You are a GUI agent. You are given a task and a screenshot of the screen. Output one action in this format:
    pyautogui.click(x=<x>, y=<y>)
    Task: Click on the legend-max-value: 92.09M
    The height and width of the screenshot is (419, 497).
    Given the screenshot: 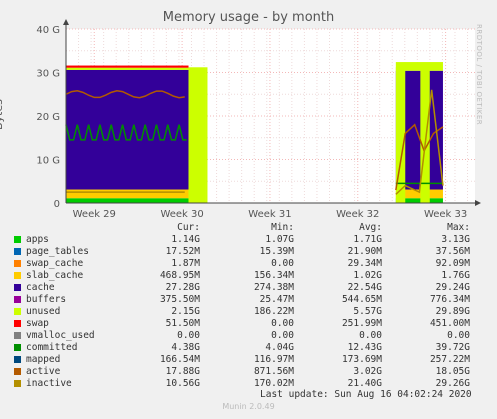 What is the action you would take?
    pyautogui.click(x=452, y=263)
    